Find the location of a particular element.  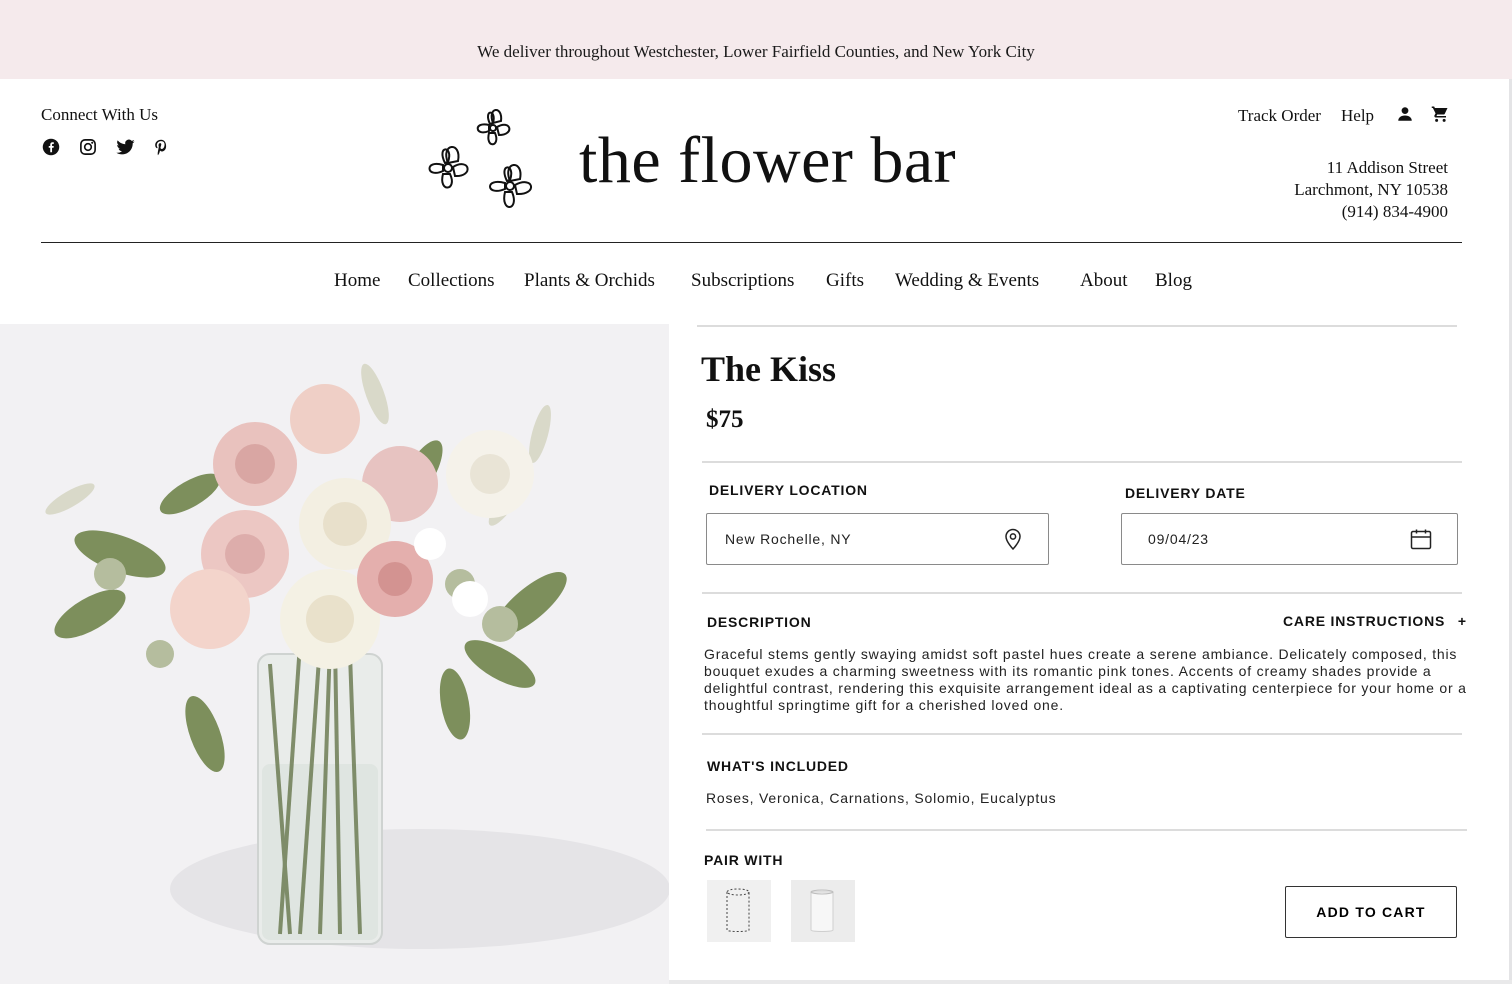

delivery-location-value: New Rochelle, NY is located at coordinates (788, 539).